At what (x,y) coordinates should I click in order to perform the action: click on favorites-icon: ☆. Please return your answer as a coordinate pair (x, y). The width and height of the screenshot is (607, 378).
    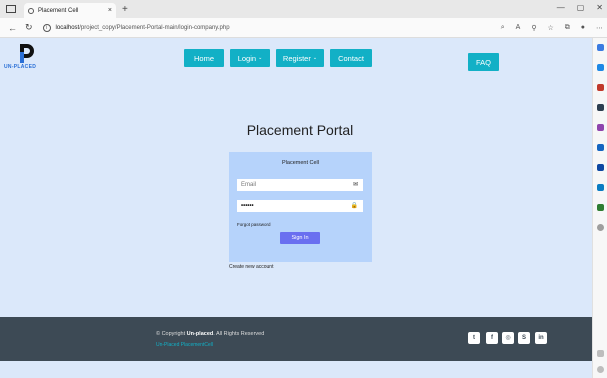
    Looking at the image, I should click on (550, 28).